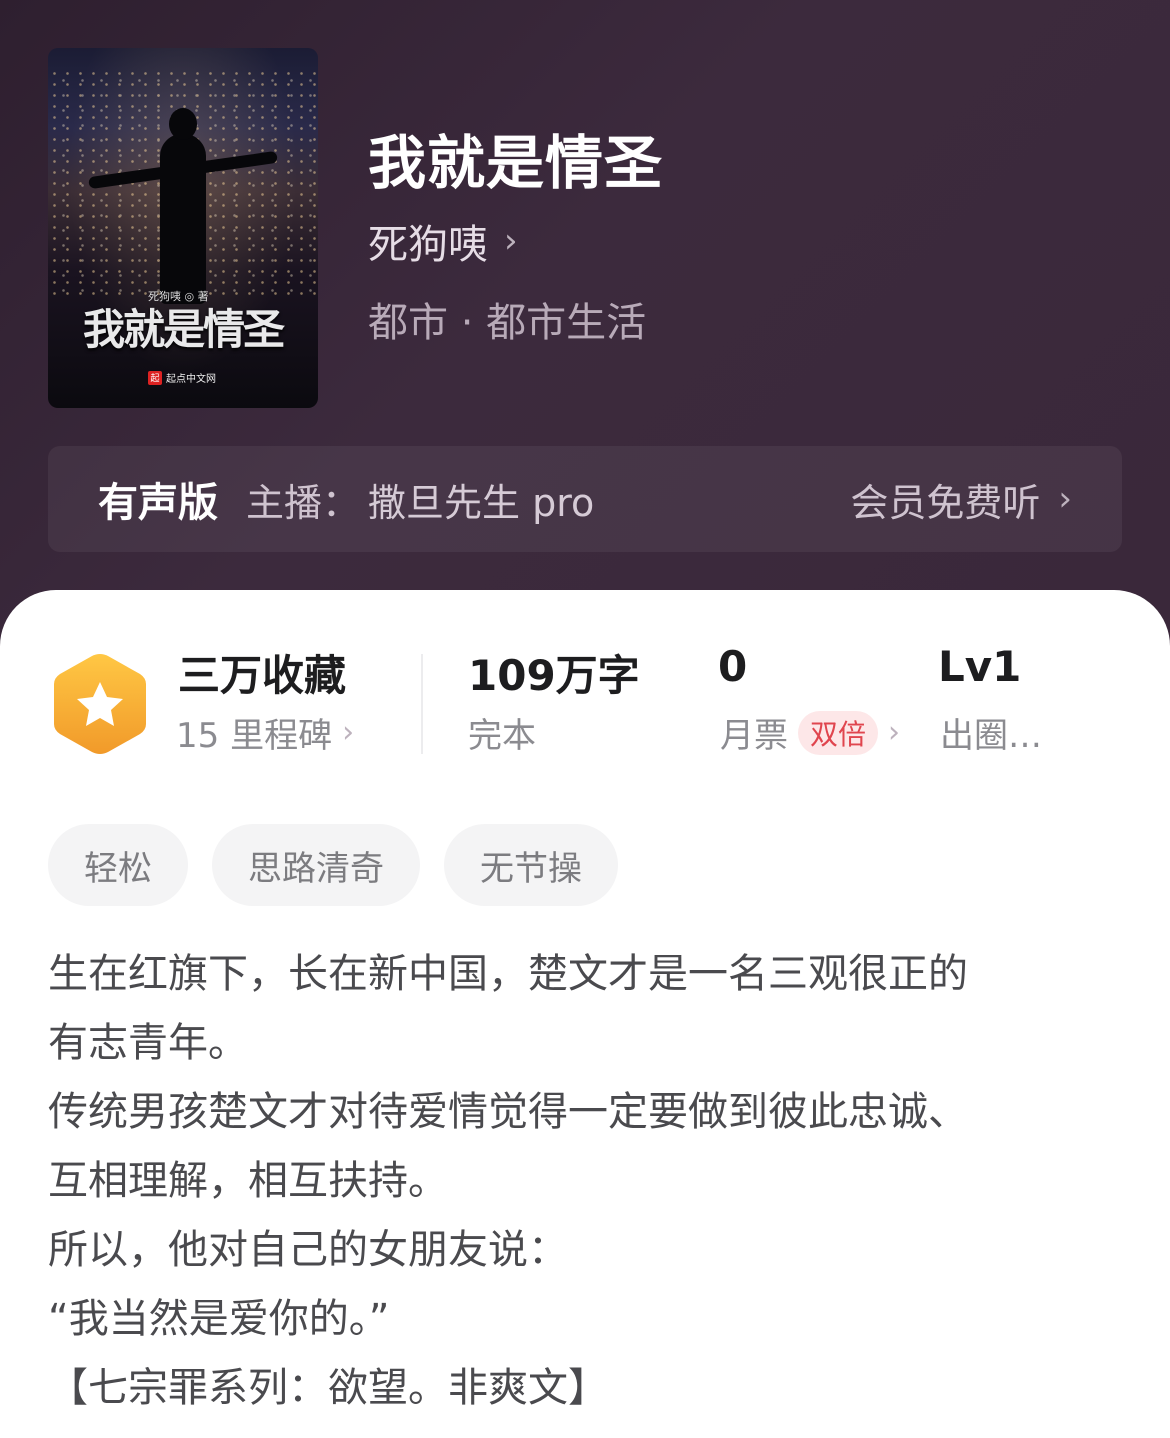 The width and height of the screenshot is (1170, 1438). Describe the element at coordinates (183, 329) in the screenshot. I see `cover-title: 我就是情圣` at that location.